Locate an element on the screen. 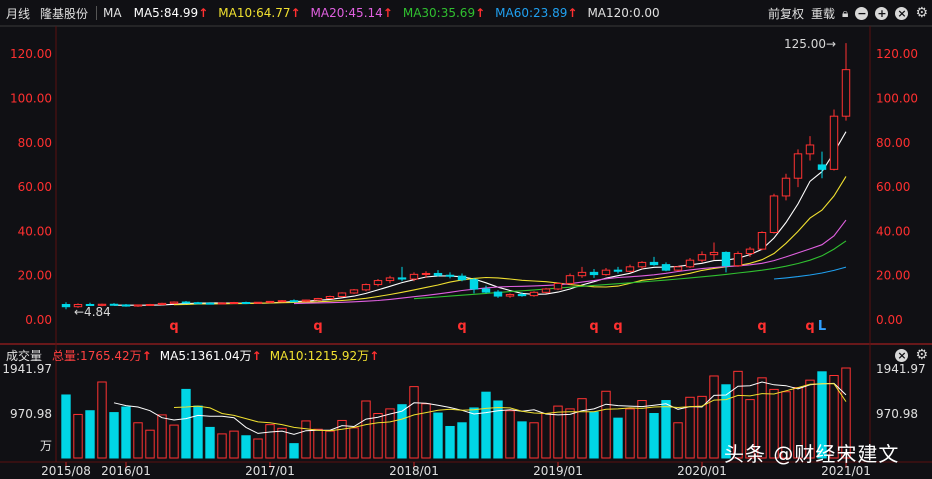  adjust-button: 前复权 is located at coordinates (786, 13).